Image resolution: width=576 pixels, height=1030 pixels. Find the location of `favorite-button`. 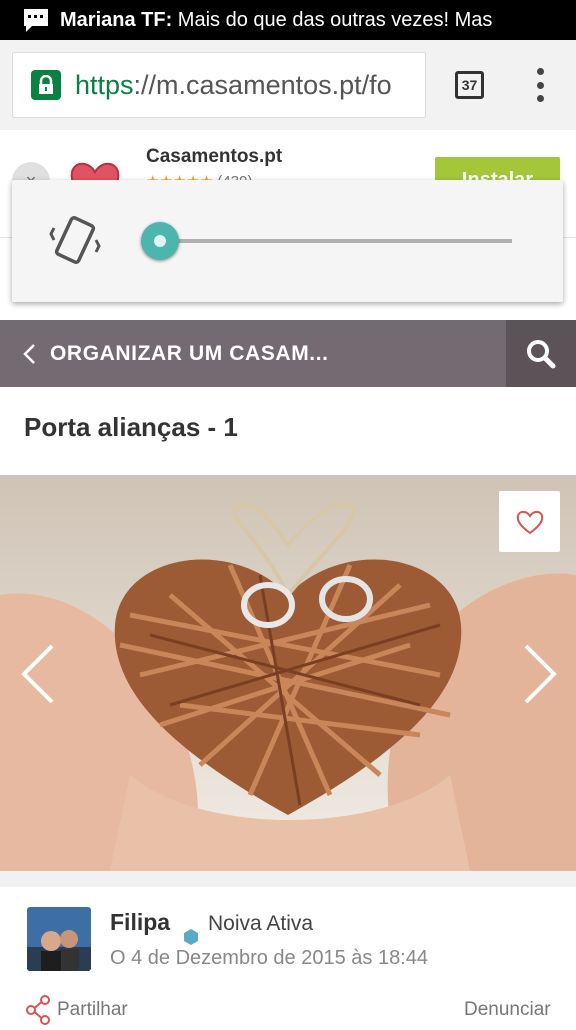

favorite-button is located at coordinates (529, 521).